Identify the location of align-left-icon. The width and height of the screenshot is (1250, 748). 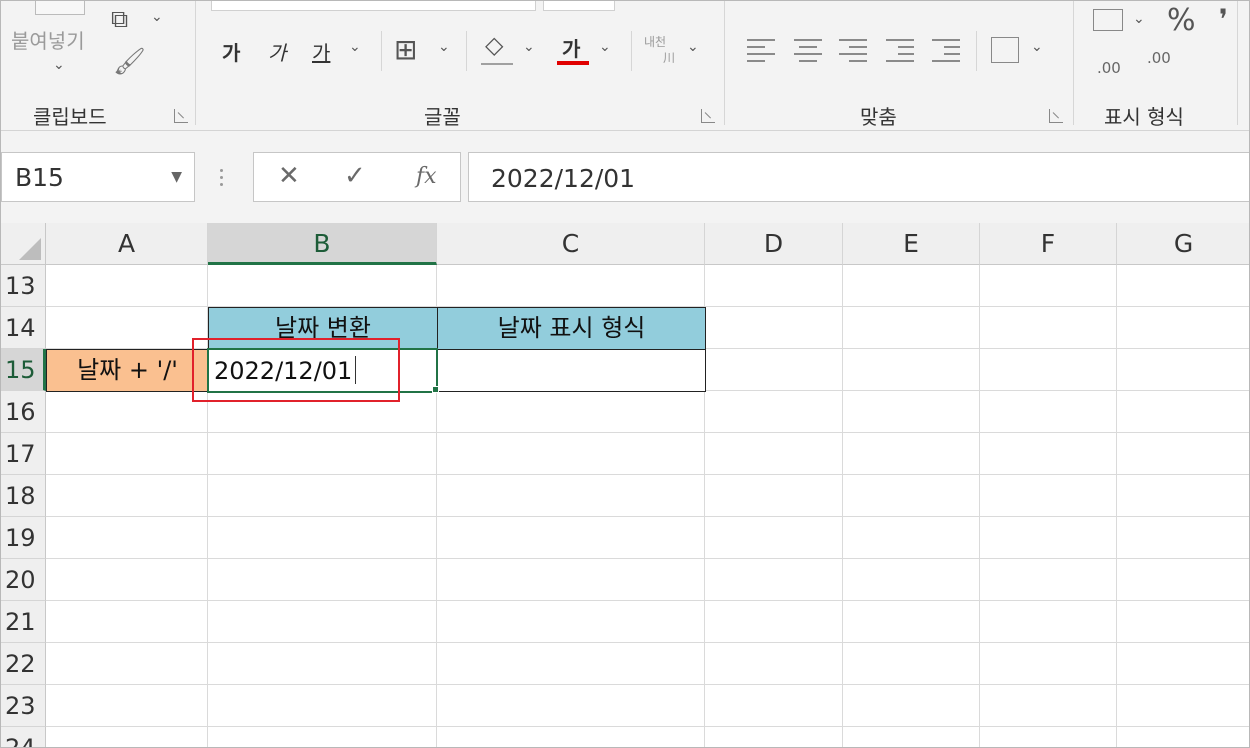
(761, 51).